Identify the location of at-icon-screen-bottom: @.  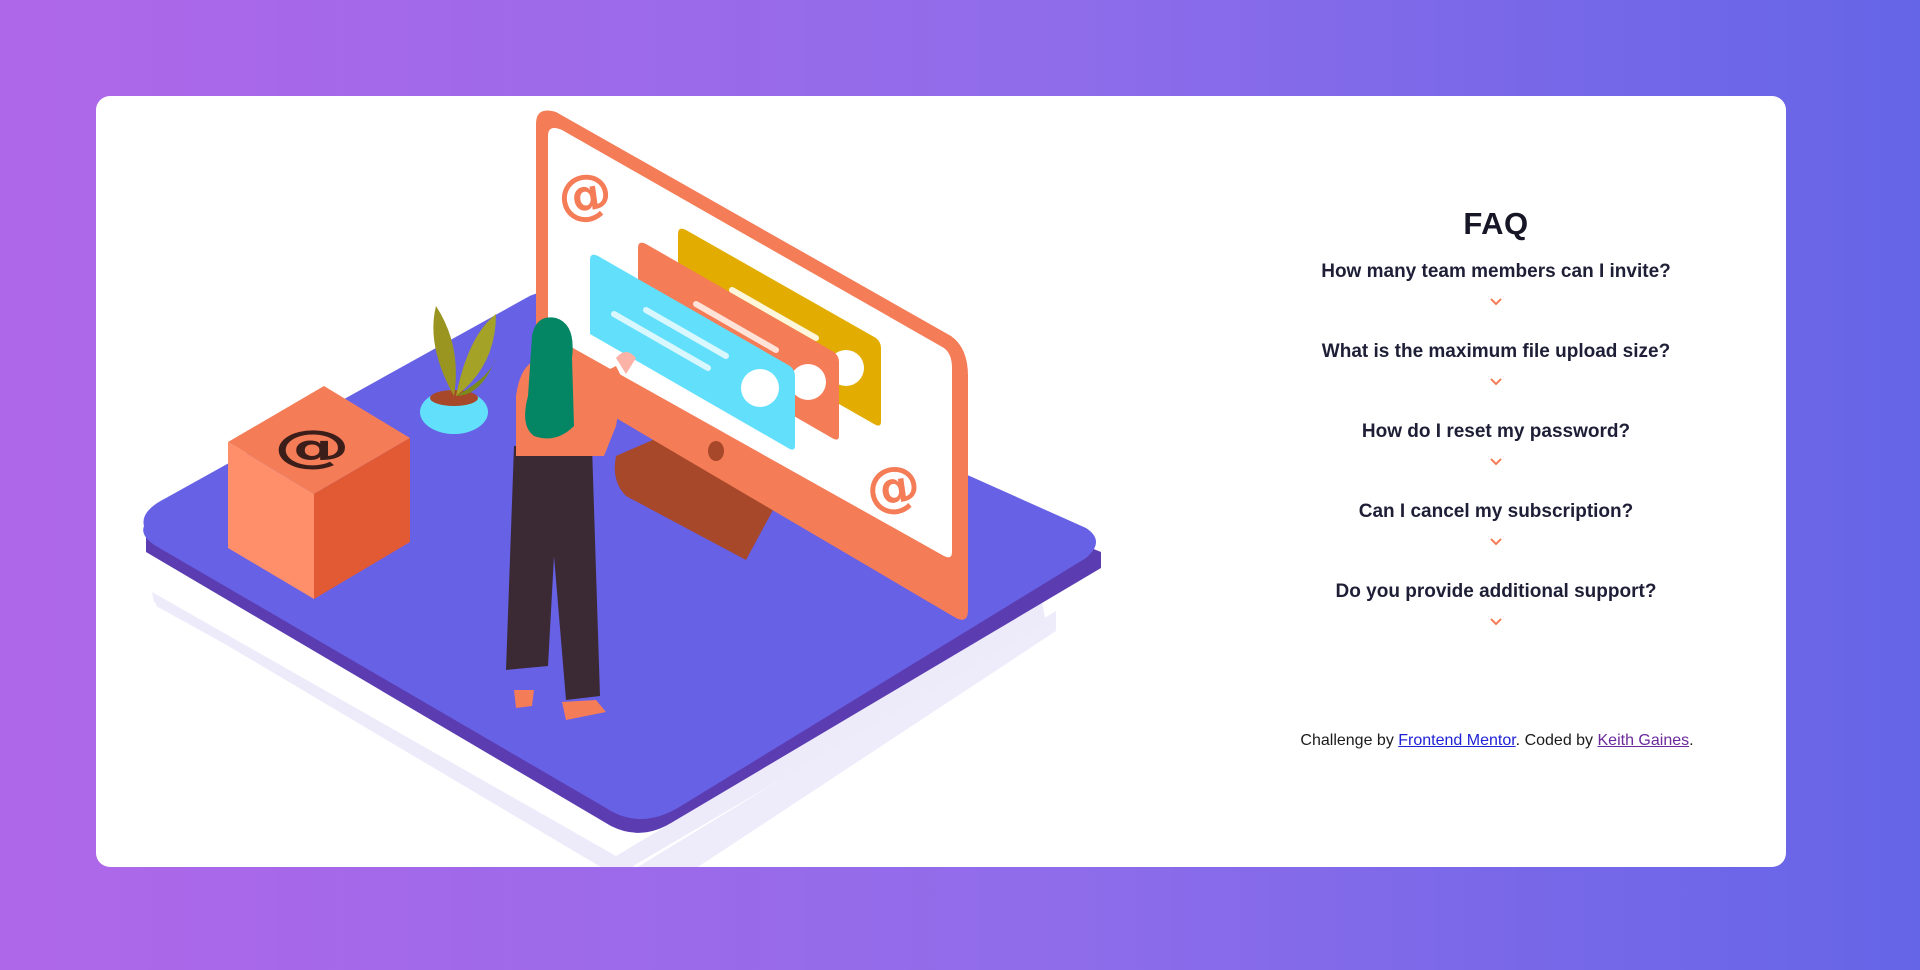
(893, 487).